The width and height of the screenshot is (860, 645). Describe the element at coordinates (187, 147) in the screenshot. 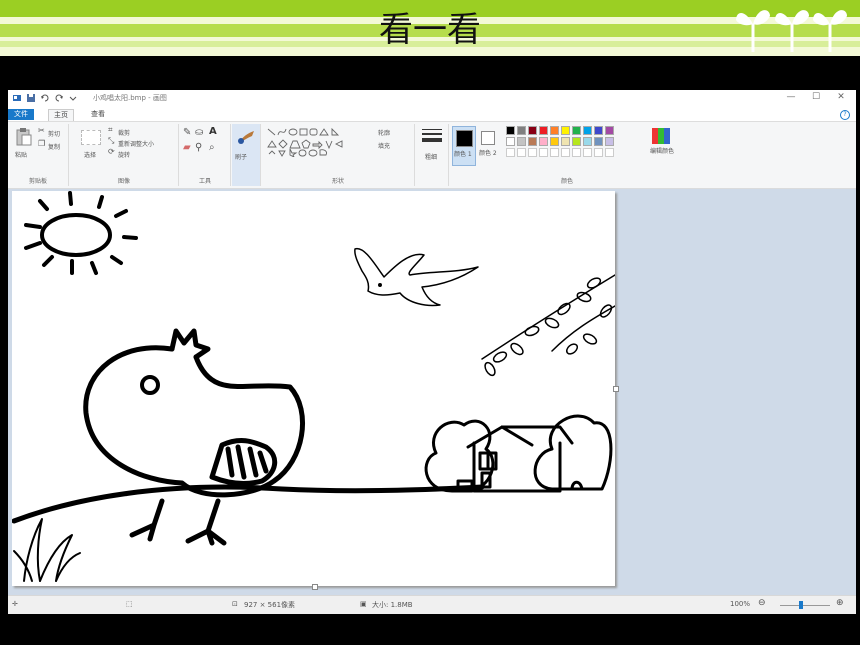

I see `eraser-icon: ▰` at that location.